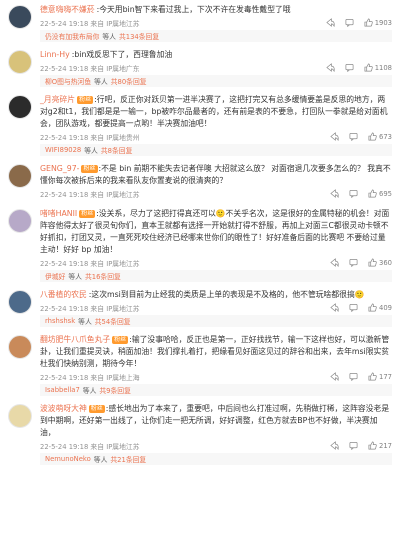 This screenshot has height=533, width=400. I want to click on comment-username: _月亮碎片, so click(57, 99).